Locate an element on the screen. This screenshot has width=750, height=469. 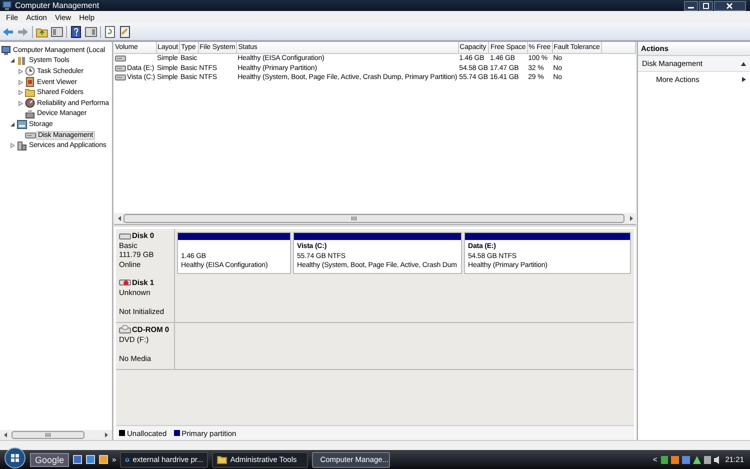
tray-icons-drawing is located at coordinates (691, 459).